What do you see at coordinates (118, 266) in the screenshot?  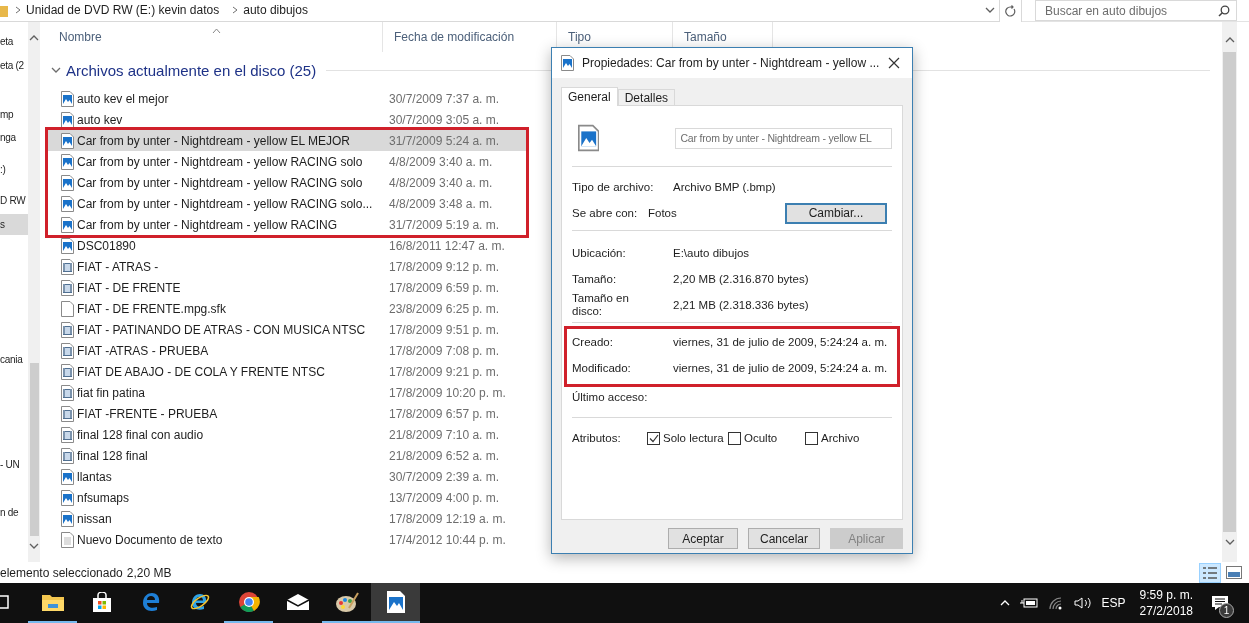 I see `file-name: FIAT - ATRAS -` at bounding box center [118, 266].